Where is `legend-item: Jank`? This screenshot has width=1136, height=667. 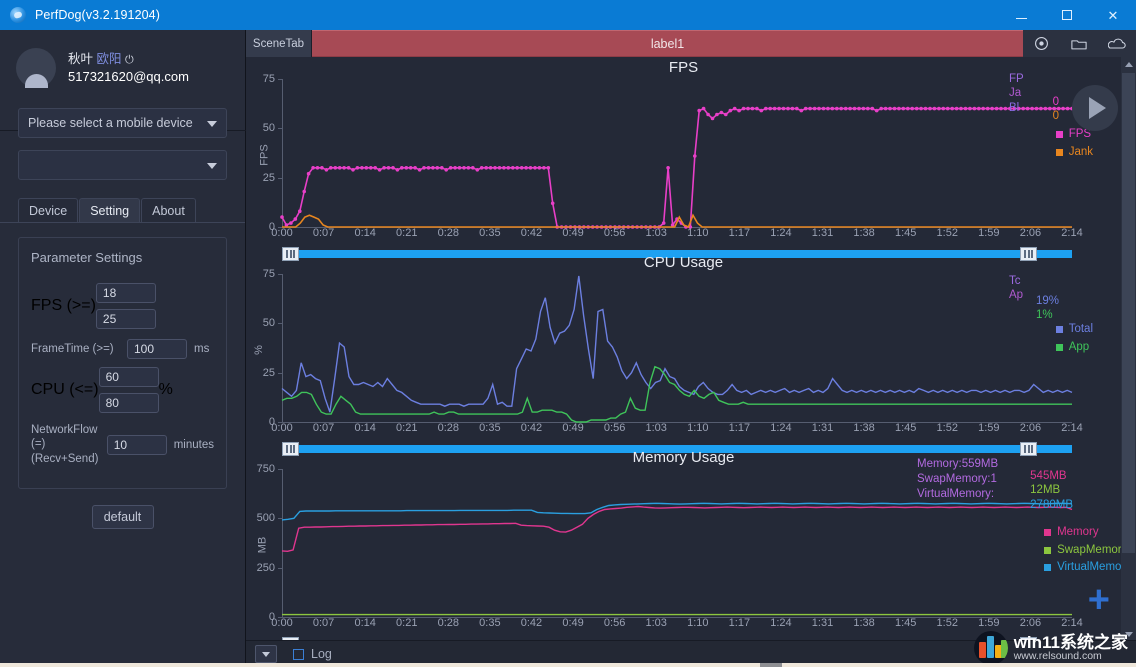
legend-item: Jank is located at coordinates (1074, 153).